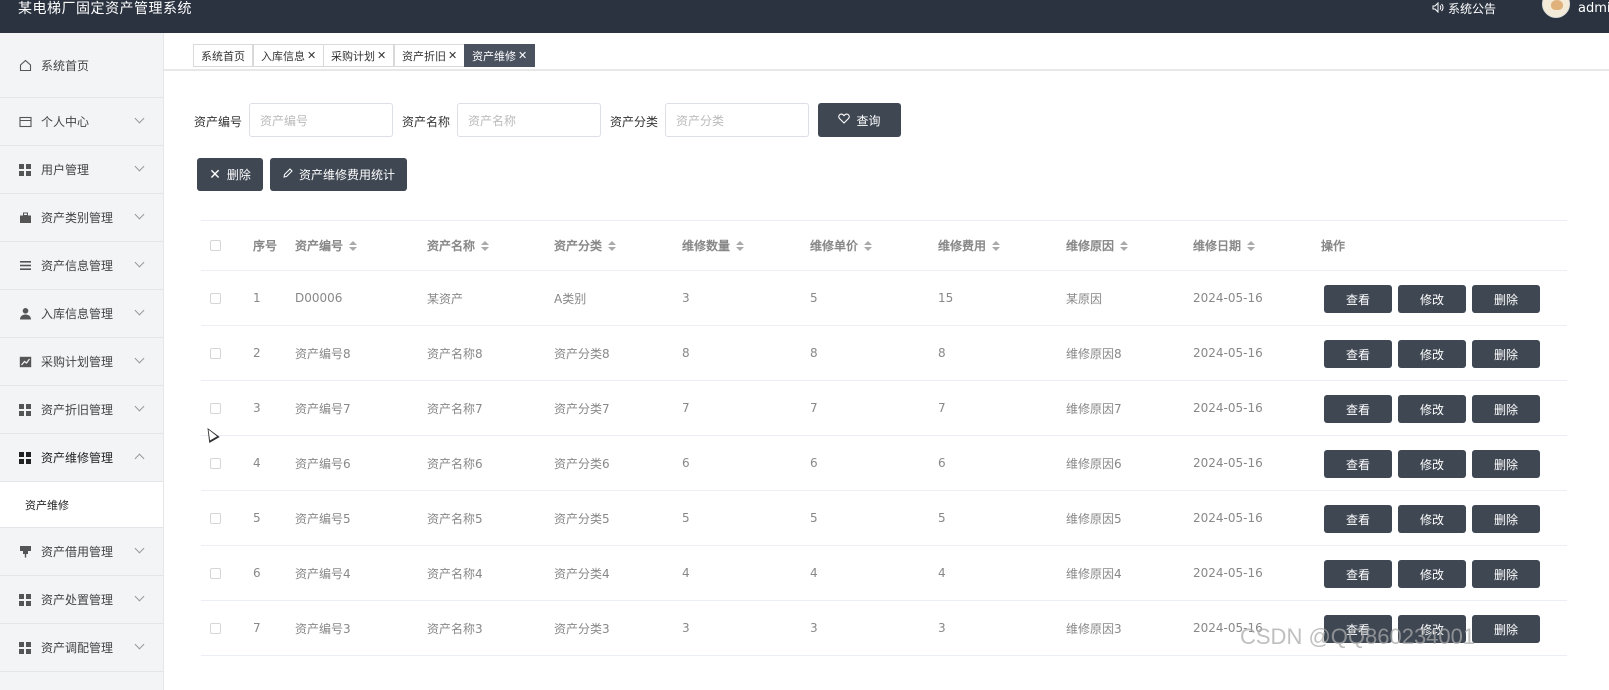  What do you see at coordinates (321, 120) in the screenshot?
I see `asset-code-input: 资产编号` at bounding box center [321, 120].